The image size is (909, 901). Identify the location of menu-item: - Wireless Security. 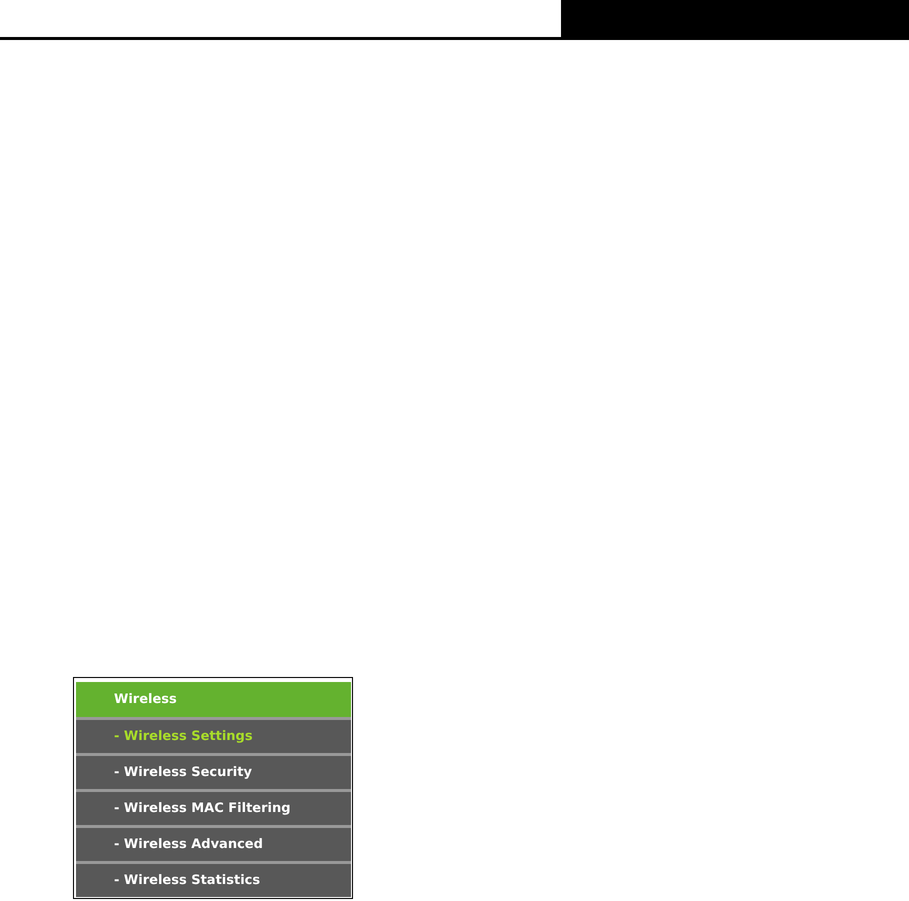
(213, 772).